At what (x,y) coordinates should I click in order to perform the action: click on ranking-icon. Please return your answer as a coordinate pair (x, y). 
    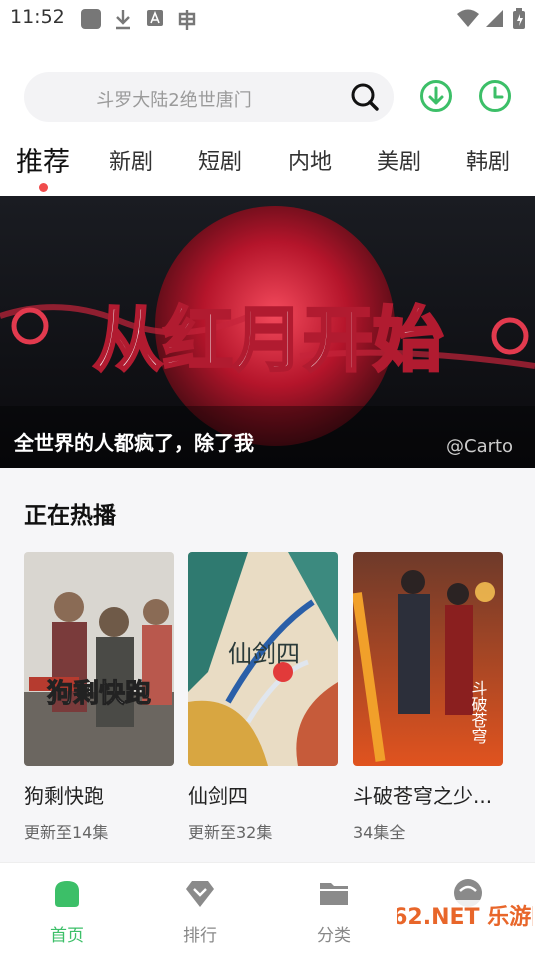
    Looking at the image, I should click on (200, 894).